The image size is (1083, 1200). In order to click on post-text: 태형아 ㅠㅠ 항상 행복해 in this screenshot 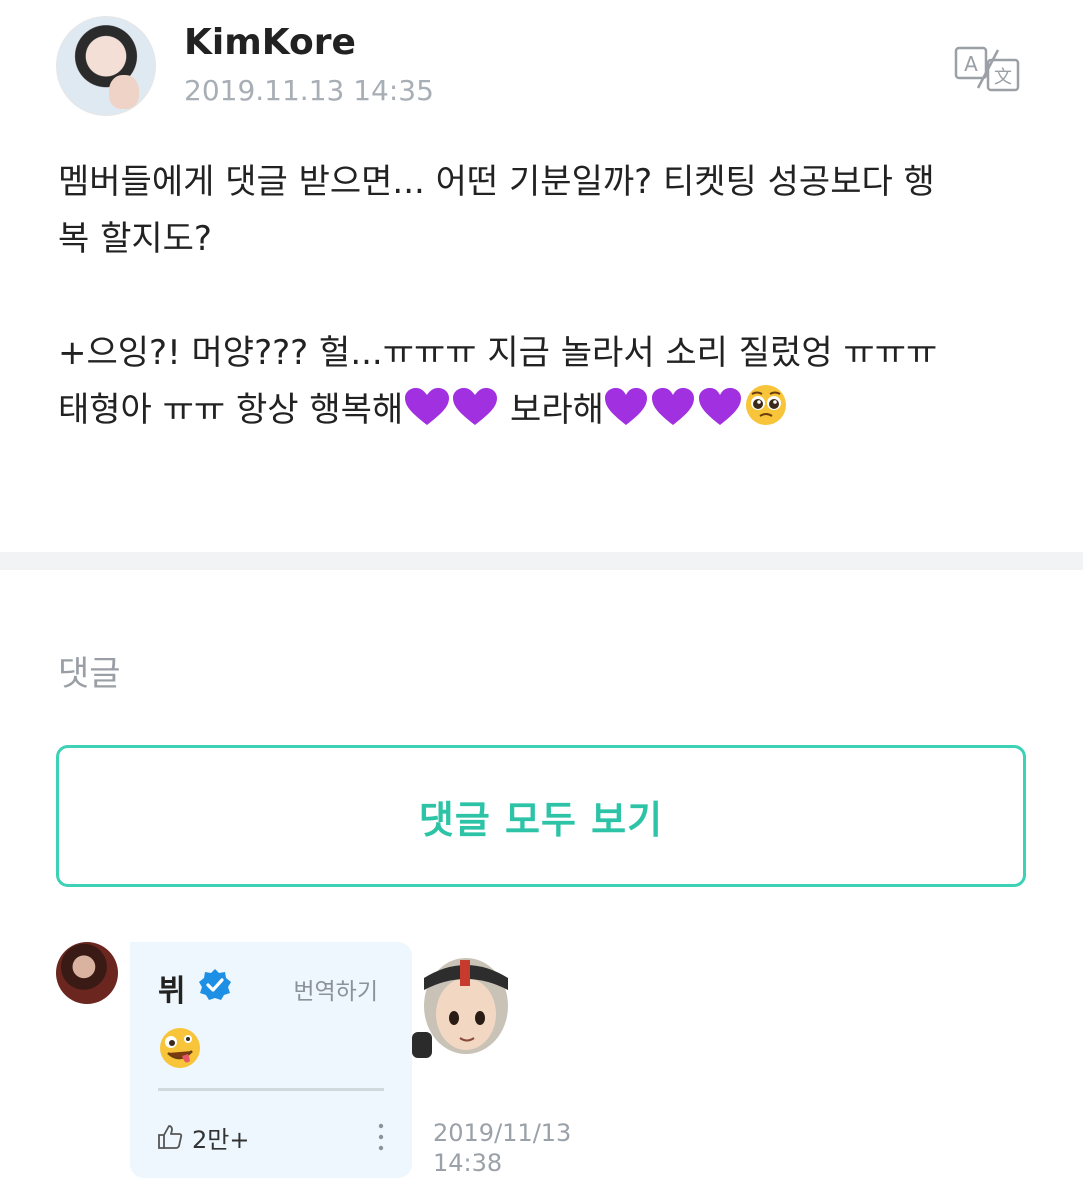, I will do `click(231, 410)`.